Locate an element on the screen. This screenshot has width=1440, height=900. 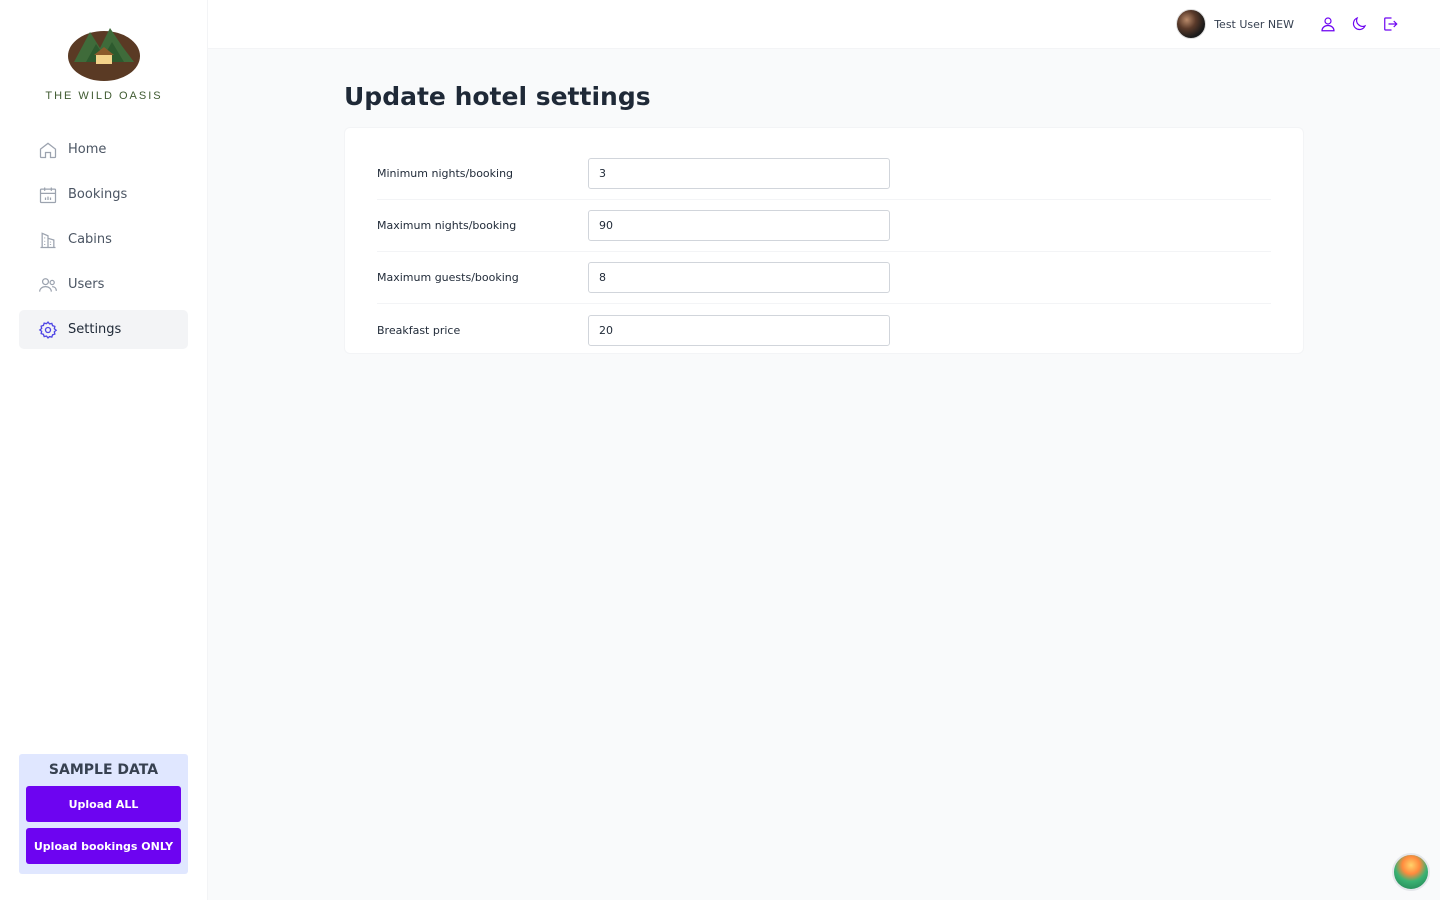
max-nights-input is located at coordinates (739, 225).